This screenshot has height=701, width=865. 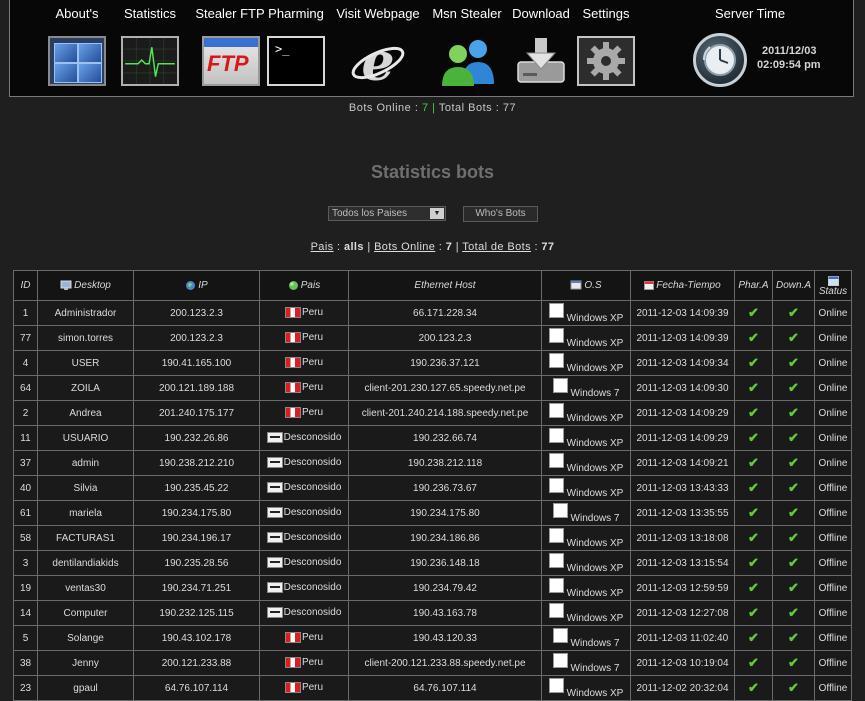 I want to click on server-clock: 02:09:54 pm, so click(x=789, y=65).